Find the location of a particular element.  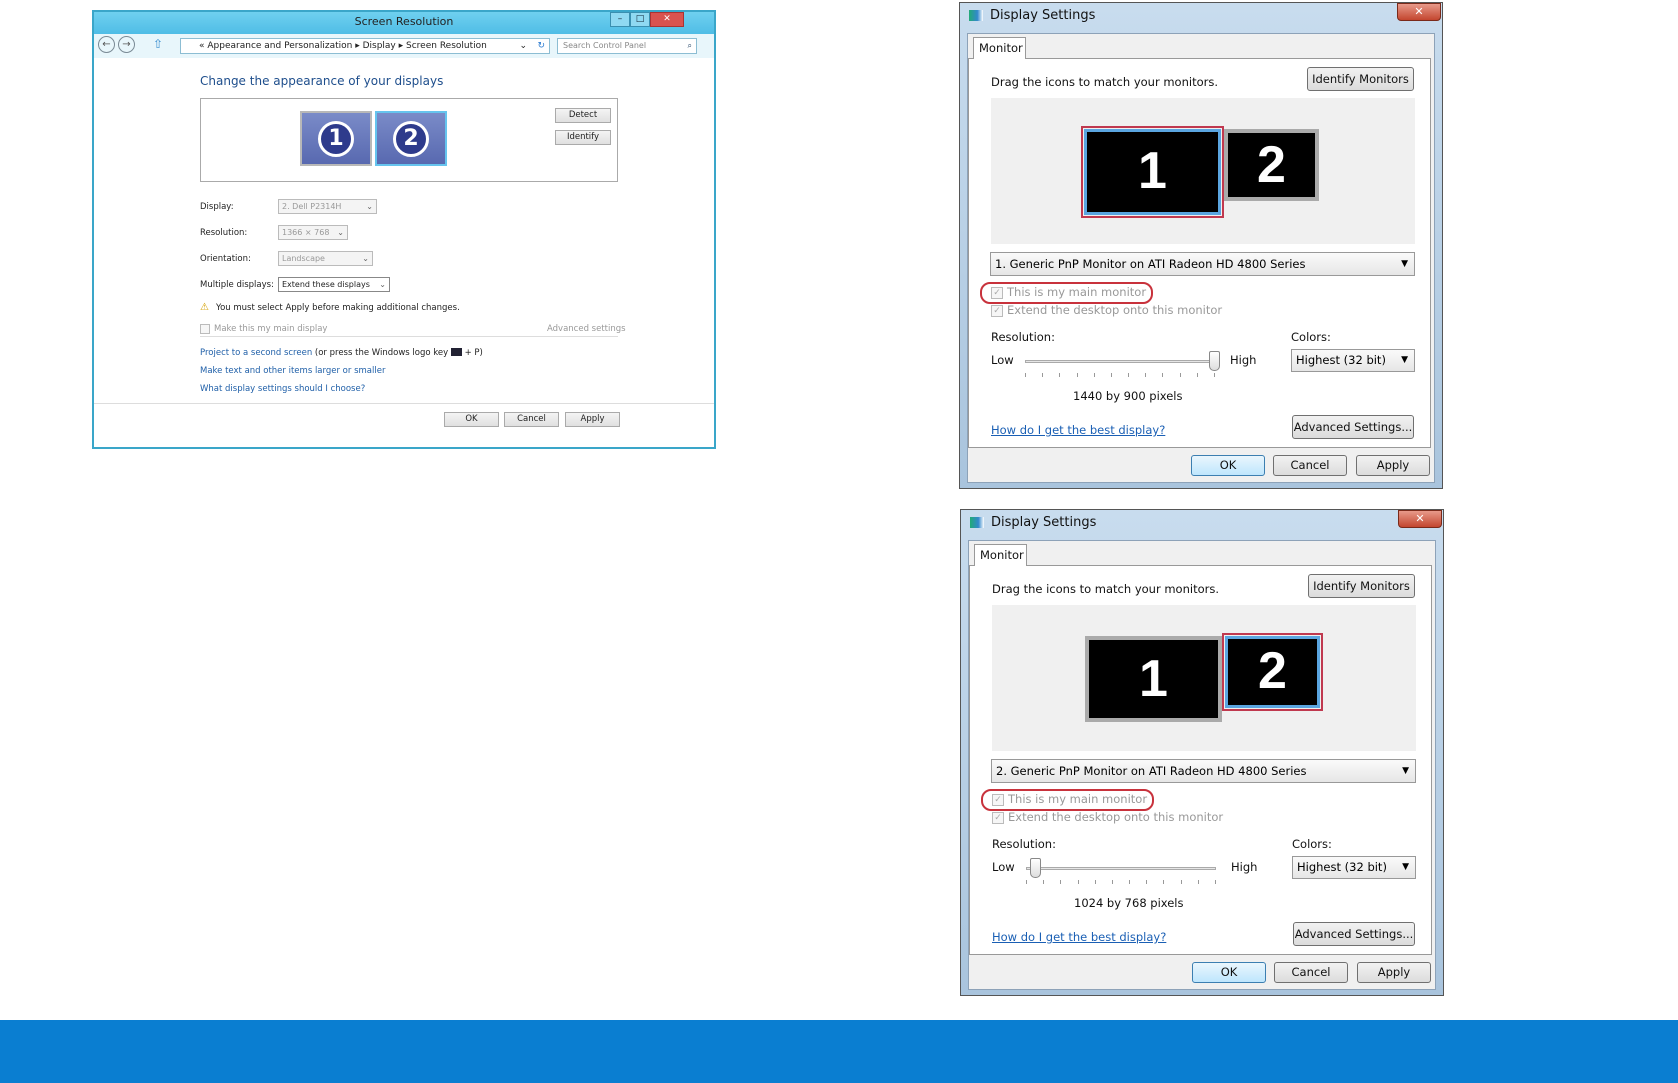

refresh-icon: ↻ is located at coordinates (541, 46).